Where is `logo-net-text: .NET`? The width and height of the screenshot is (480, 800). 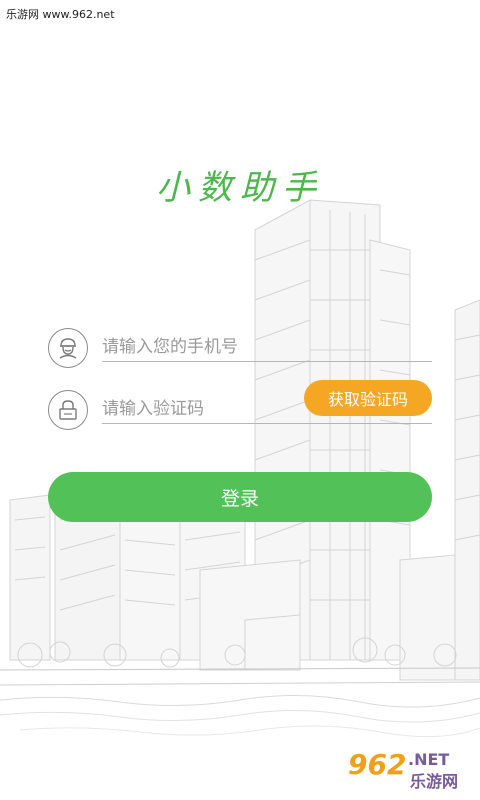
logo-net-text: .NET is located at coordinates (429, 759).